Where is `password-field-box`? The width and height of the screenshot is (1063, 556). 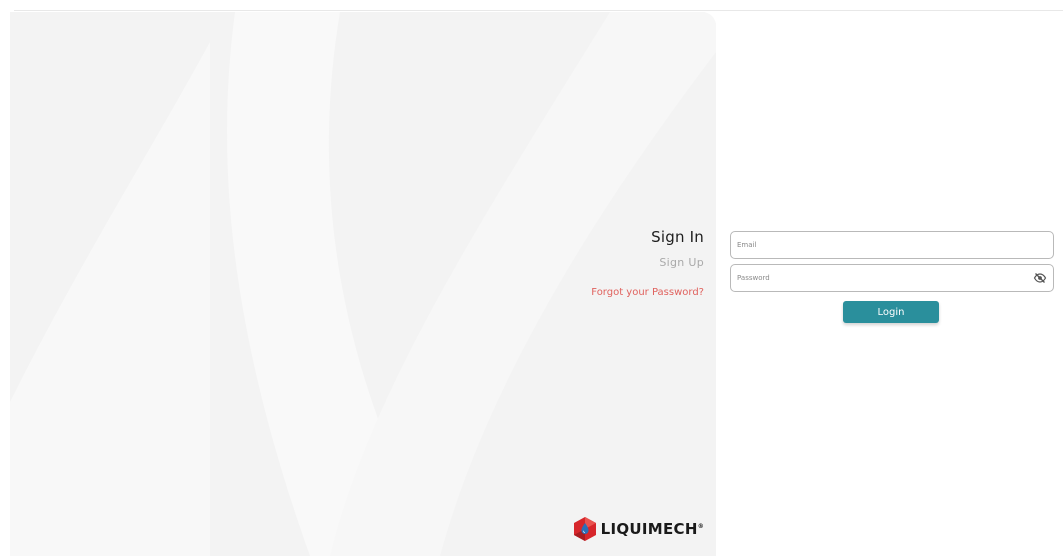
password-field-box is located at coordinates (892, 278).